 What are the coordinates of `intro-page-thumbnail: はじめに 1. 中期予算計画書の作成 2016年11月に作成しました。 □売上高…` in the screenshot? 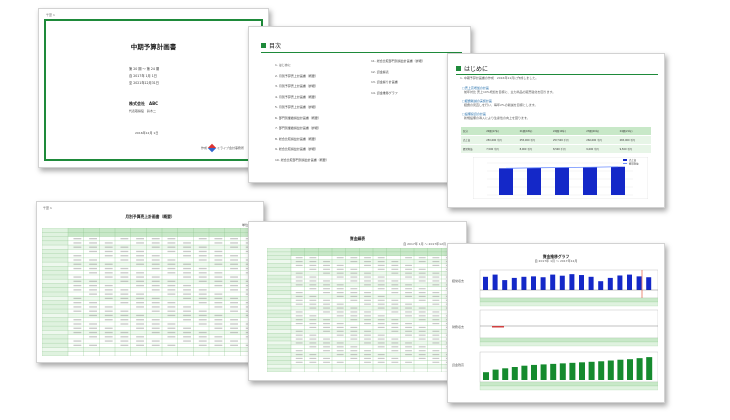 It's located at (556, 130).